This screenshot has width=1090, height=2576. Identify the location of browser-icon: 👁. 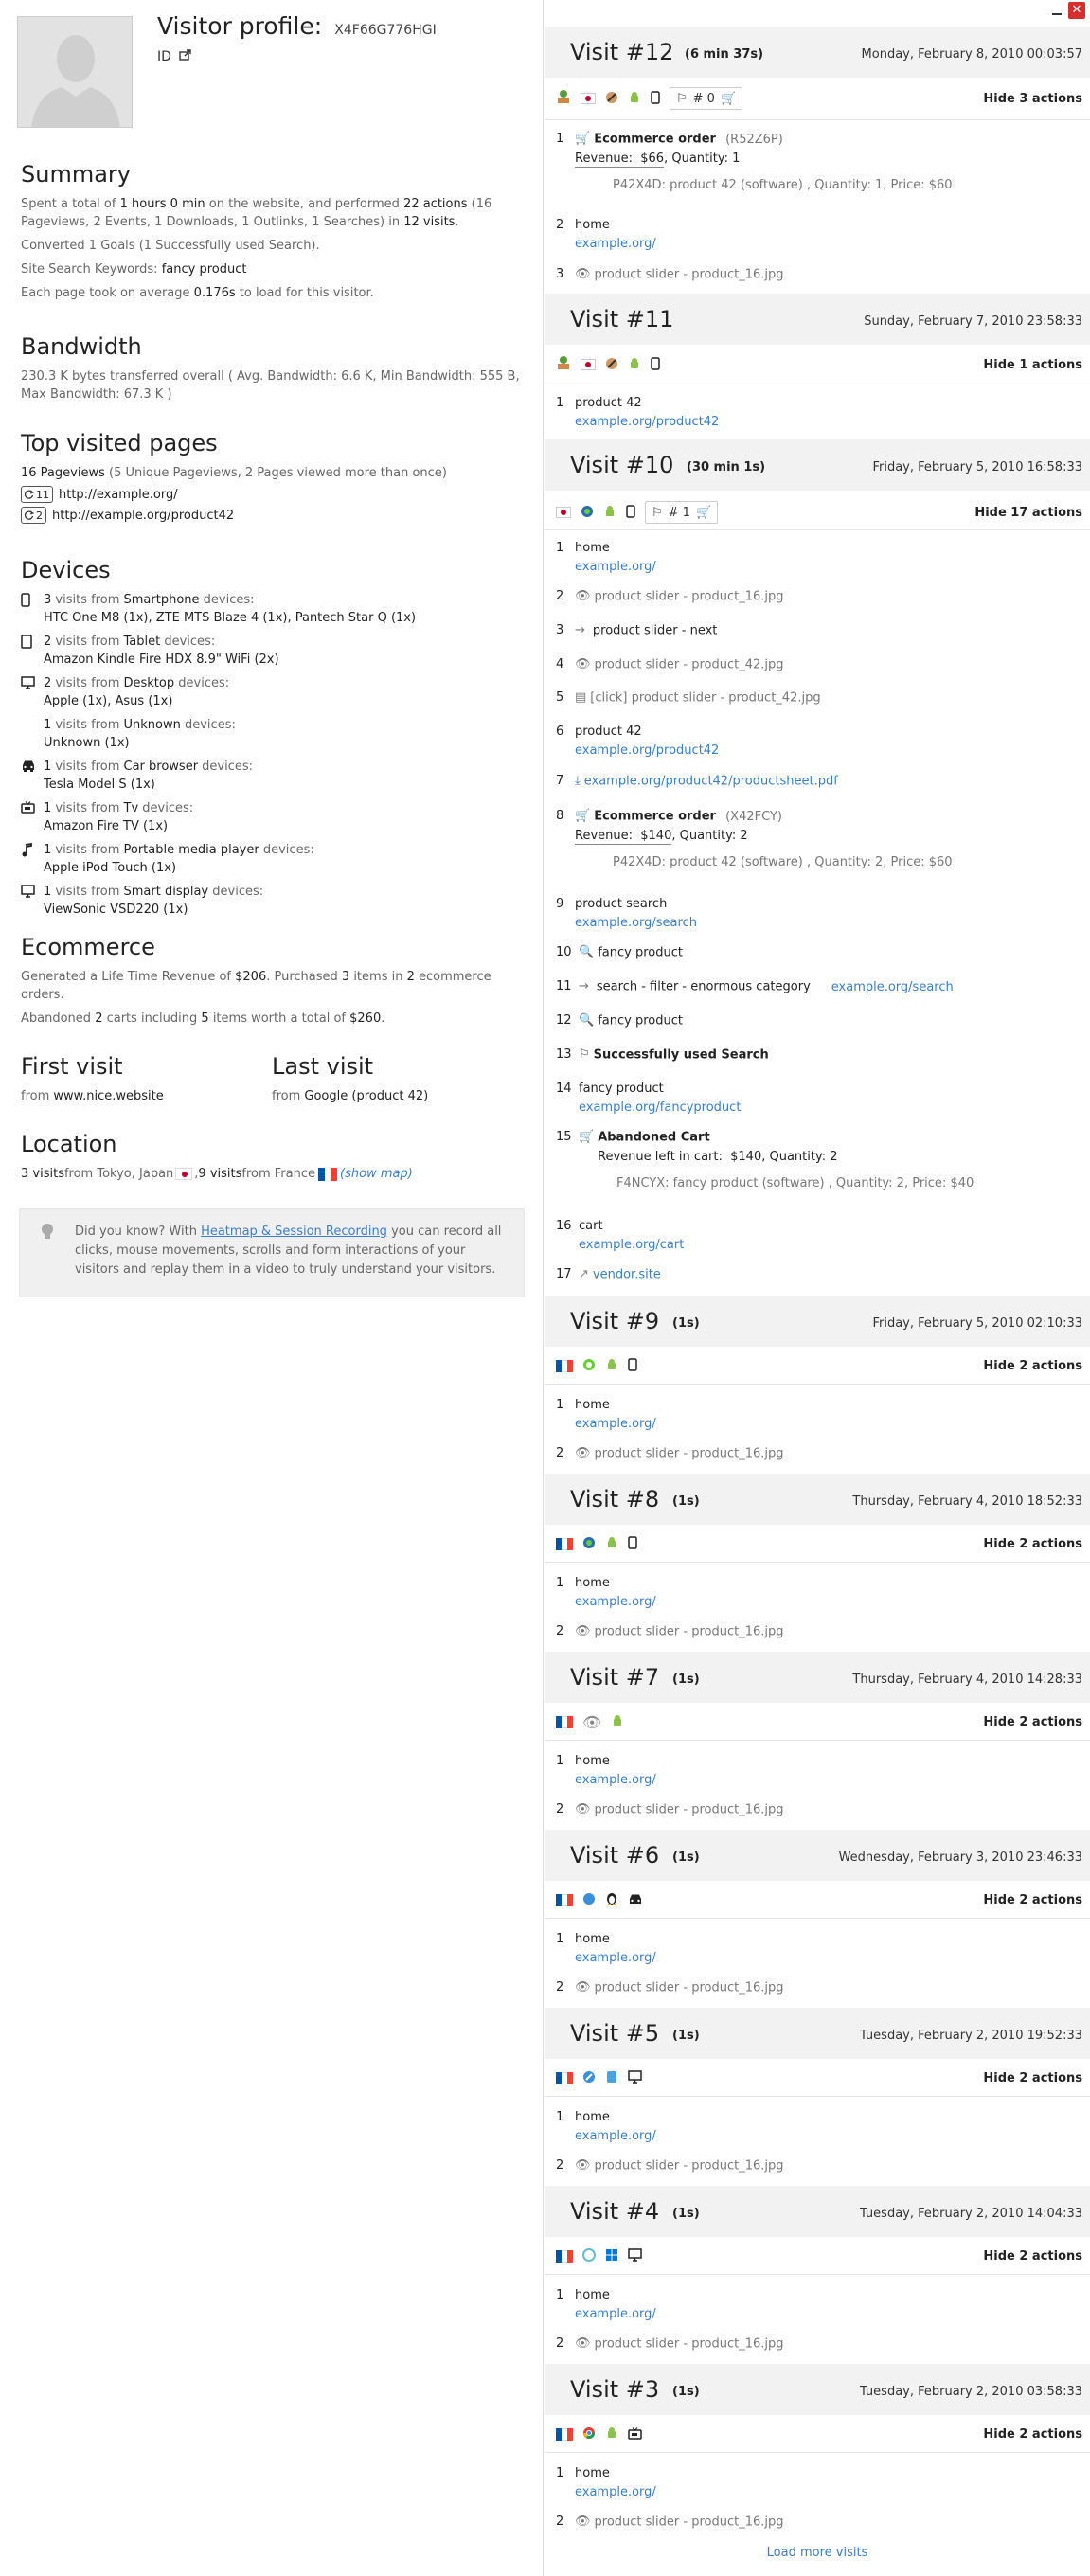
(592, 1721).